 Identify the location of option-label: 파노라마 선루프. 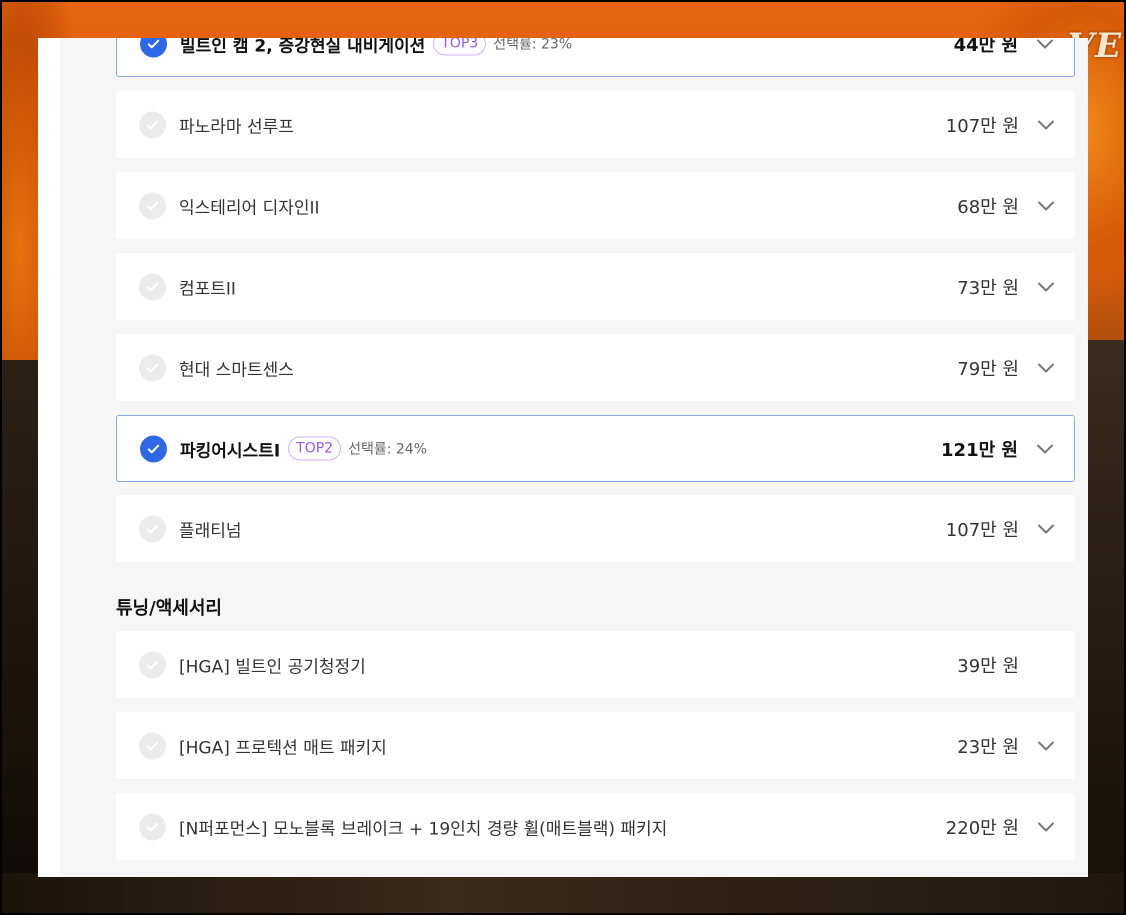
(236, 124).